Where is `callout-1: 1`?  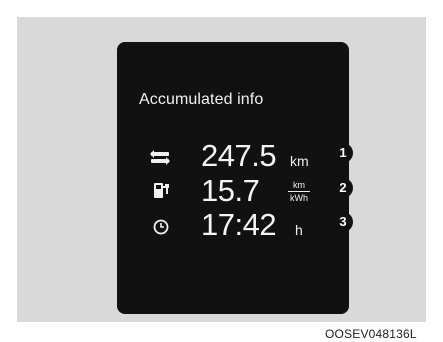 callout-1: 1 is located at coordinates (343, 153).